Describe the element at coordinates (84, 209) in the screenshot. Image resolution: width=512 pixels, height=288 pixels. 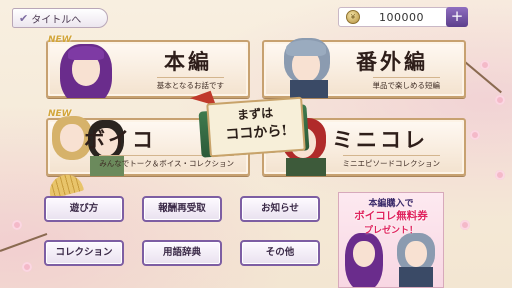
I see `how-to-play-button: 遊び方` at that location.